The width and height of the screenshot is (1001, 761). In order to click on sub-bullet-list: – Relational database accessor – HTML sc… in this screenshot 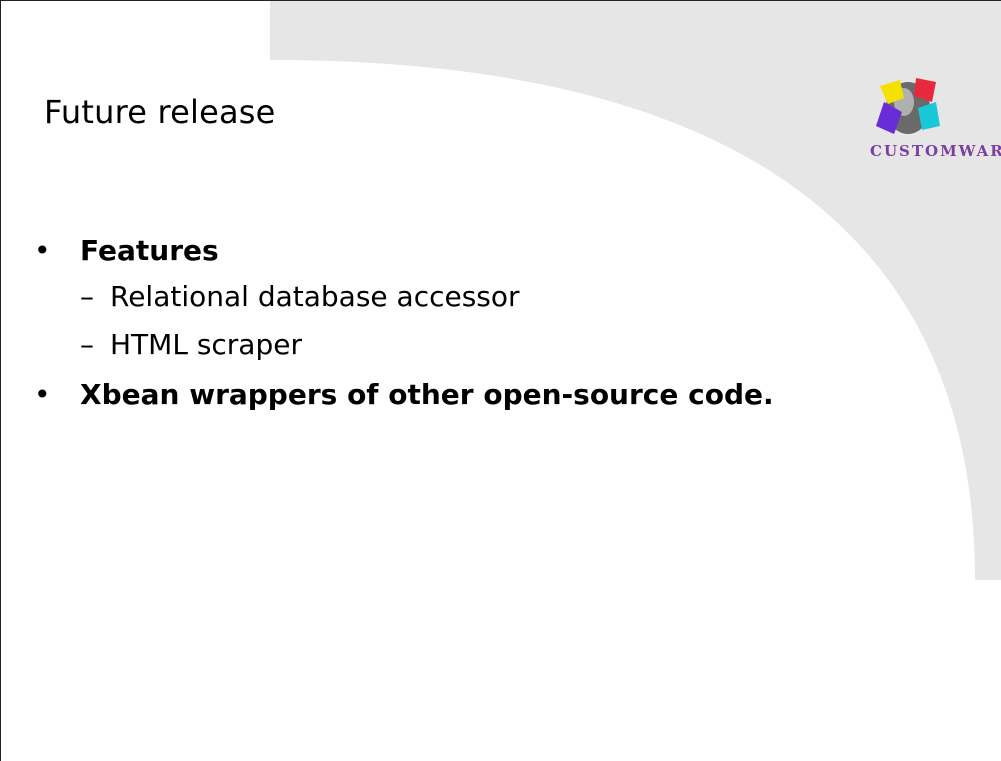, I will do `click(483, 321)`.